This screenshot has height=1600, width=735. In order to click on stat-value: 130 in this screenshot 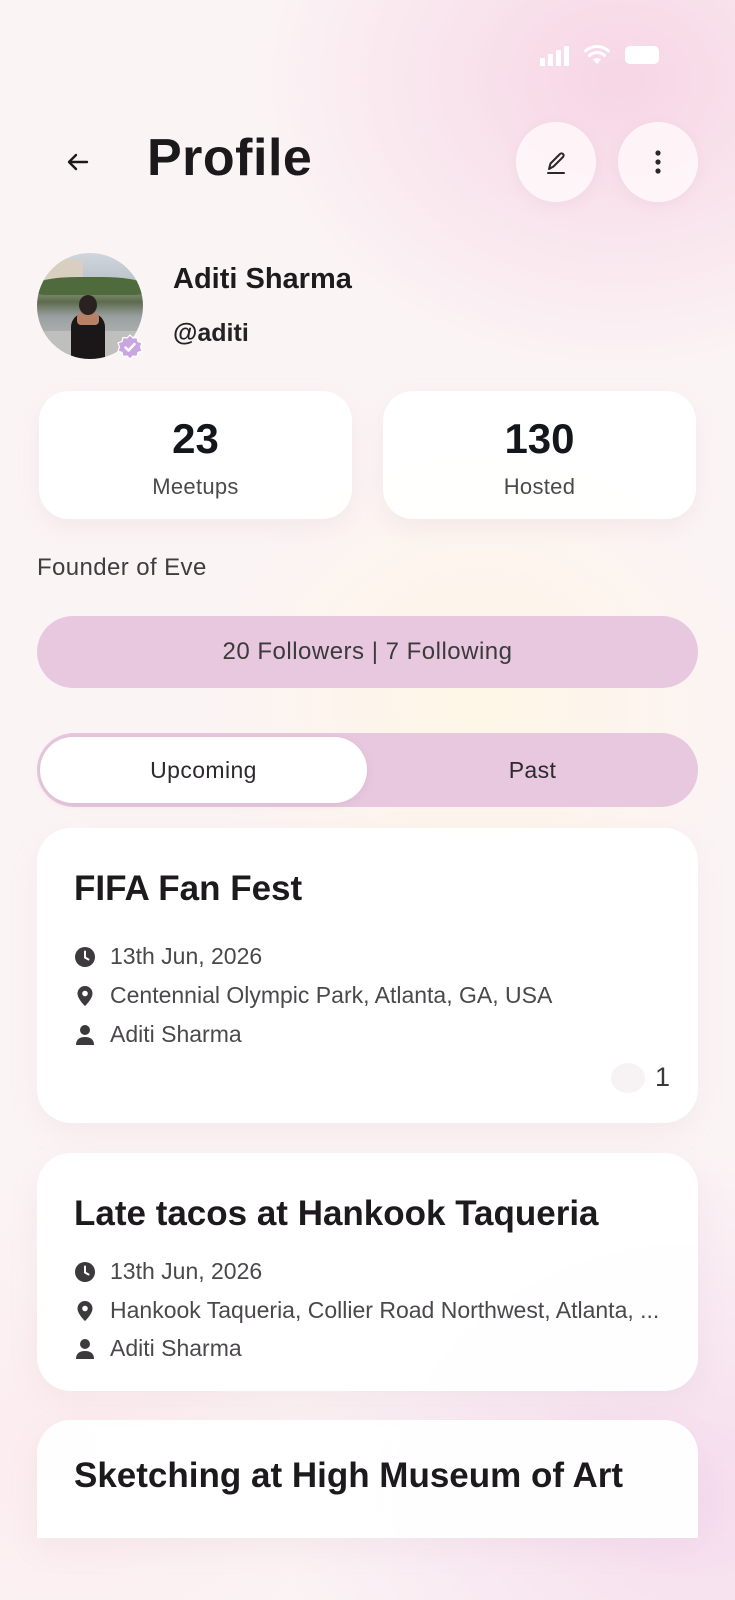, I will do `click(539, 438)`.